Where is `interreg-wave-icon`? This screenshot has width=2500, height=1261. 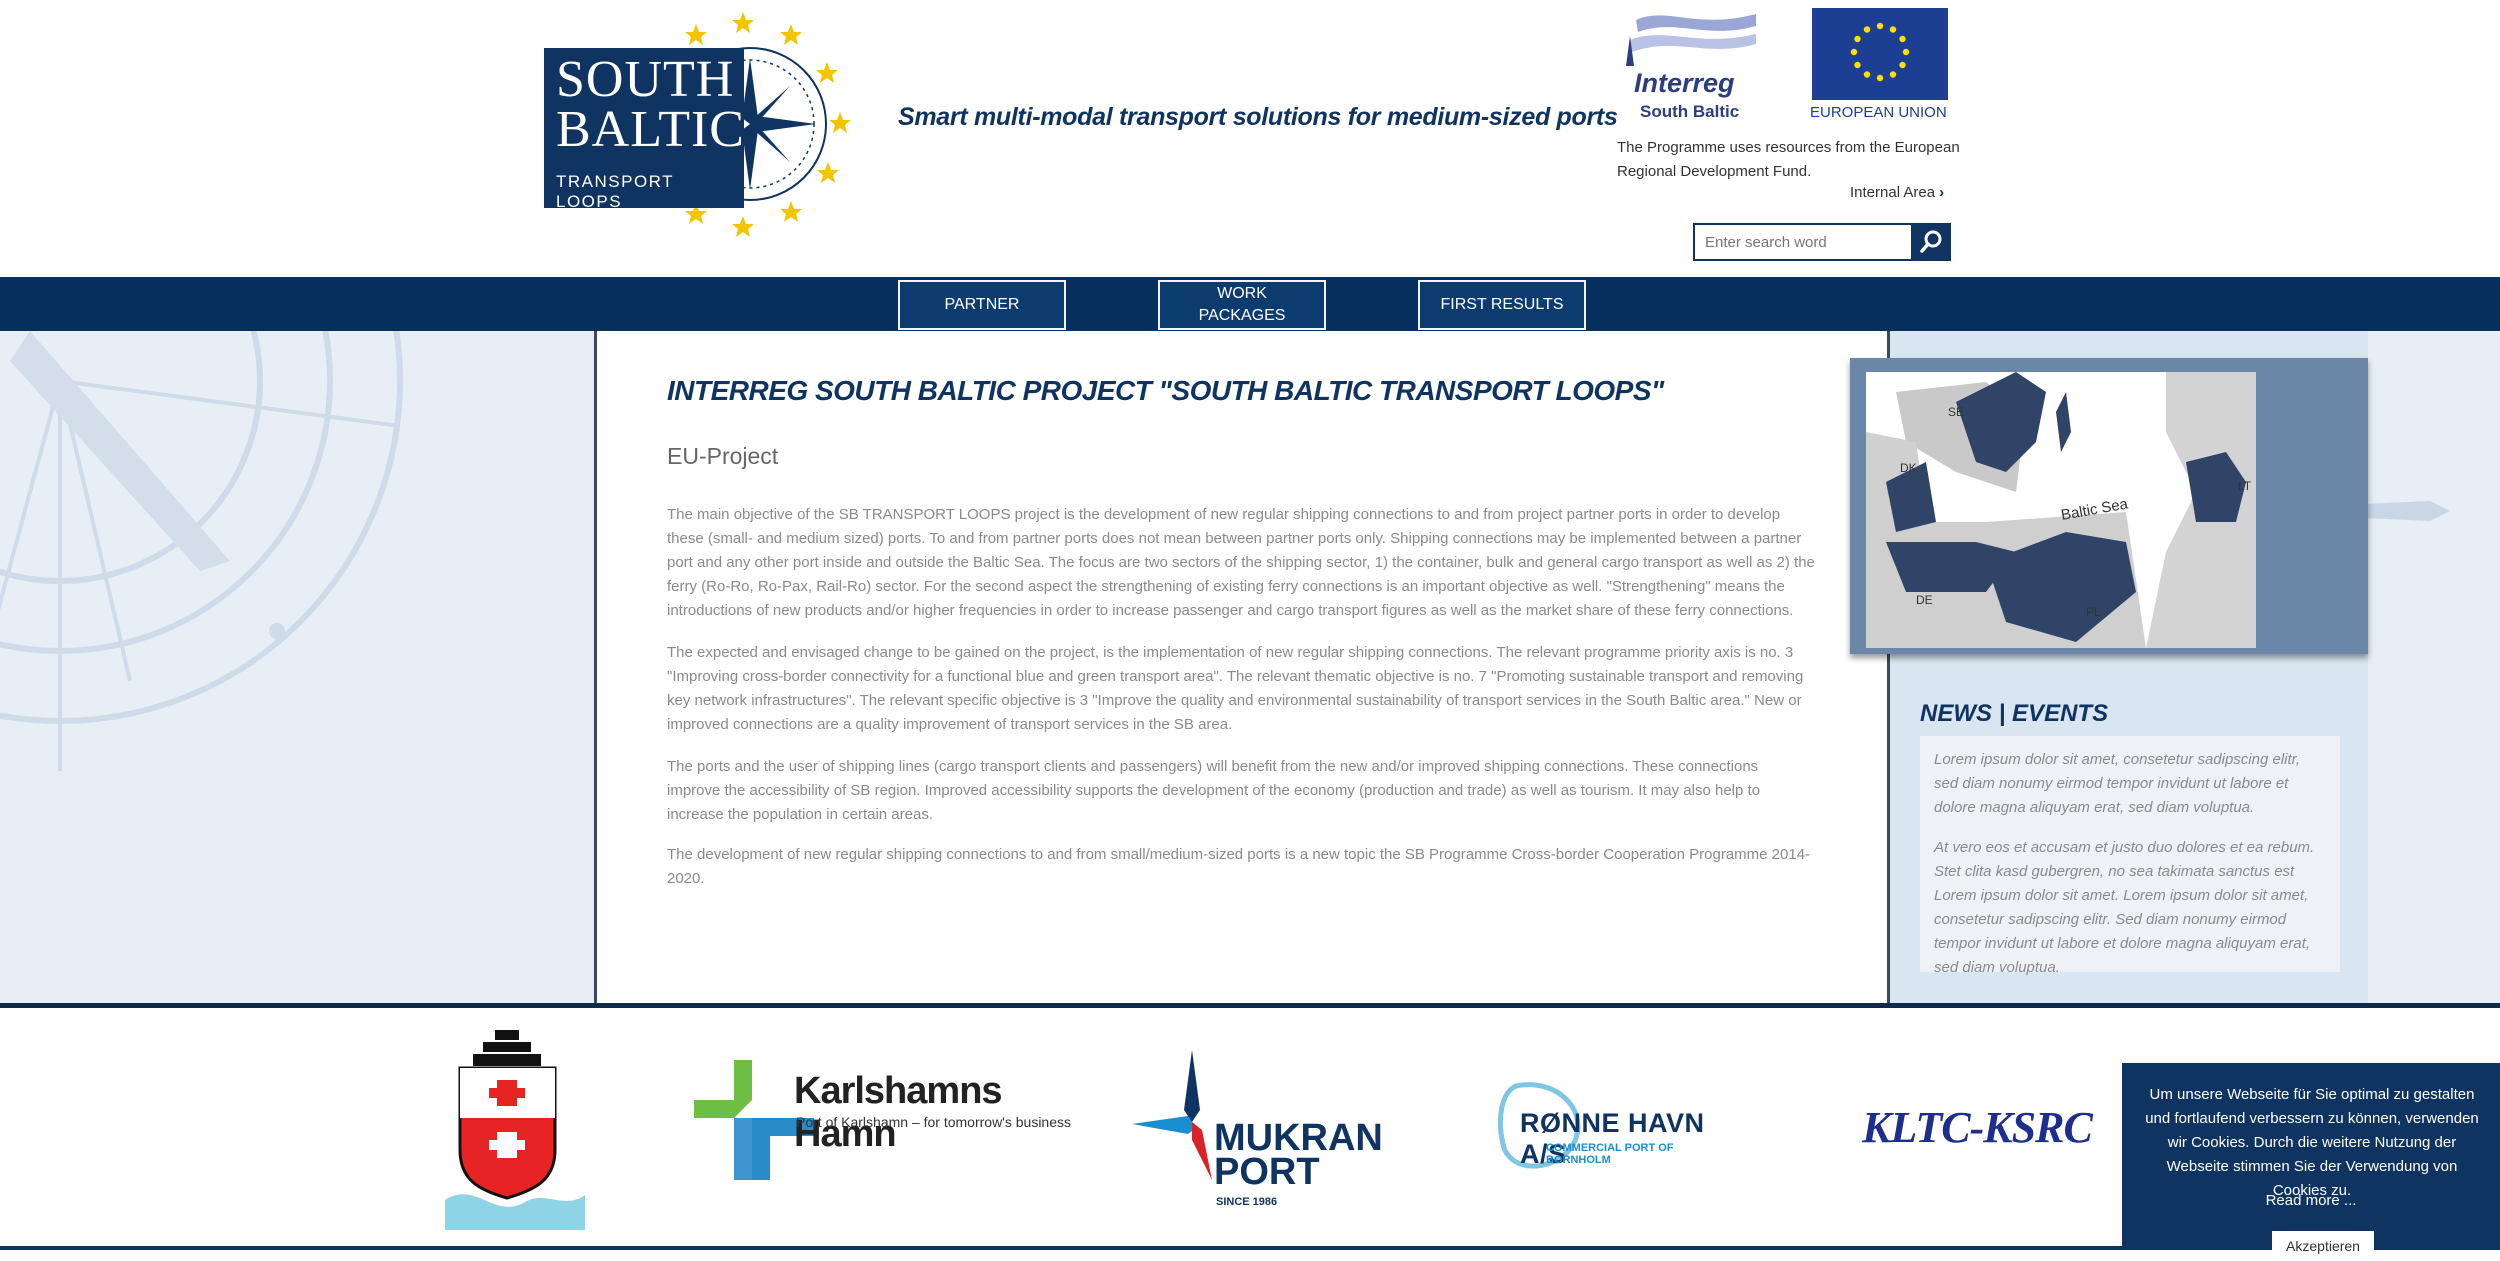
interreg-wave-icon is located at coordinates (1691, 40).